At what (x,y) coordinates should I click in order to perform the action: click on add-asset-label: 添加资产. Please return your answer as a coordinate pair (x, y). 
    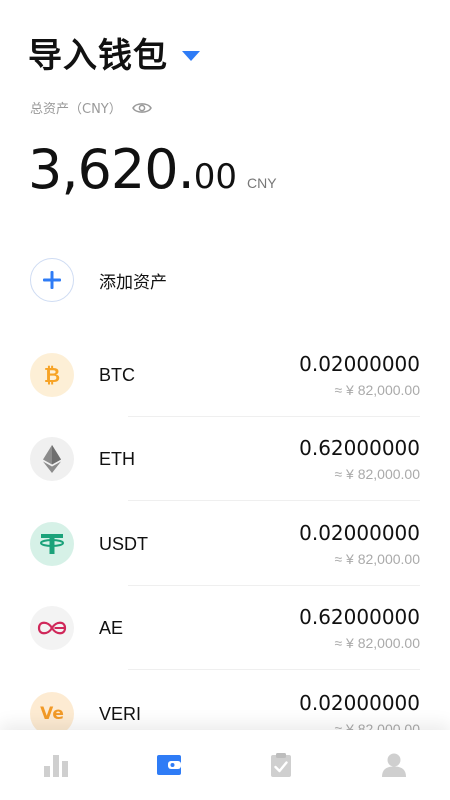
    Looking at the image, I should click on (133, 282).